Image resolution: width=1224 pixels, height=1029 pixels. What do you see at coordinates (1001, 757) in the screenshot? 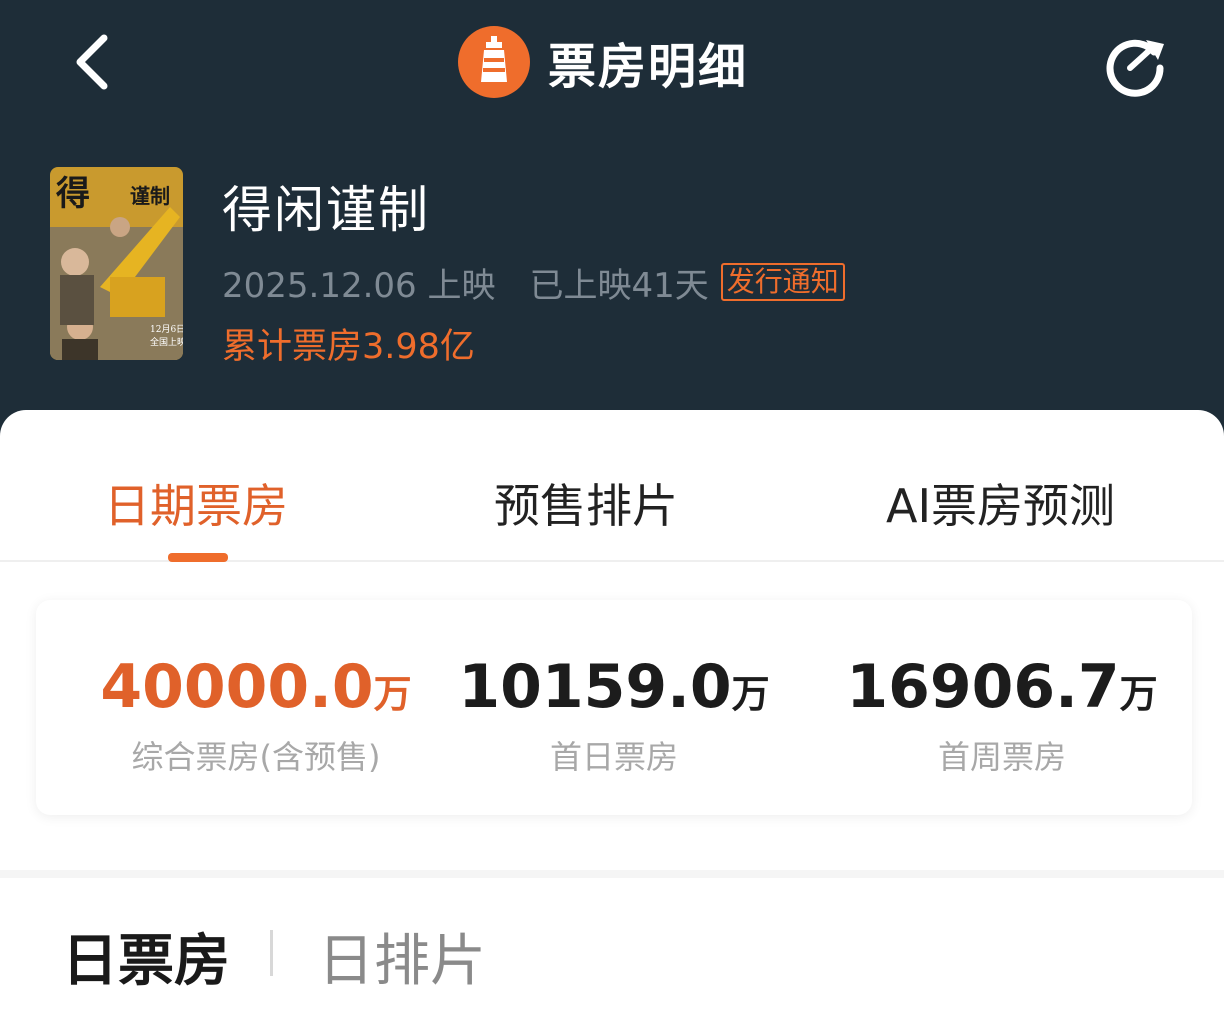
I see `stat-first-week-label: 首周票房` at bounding box center [1001, 757].